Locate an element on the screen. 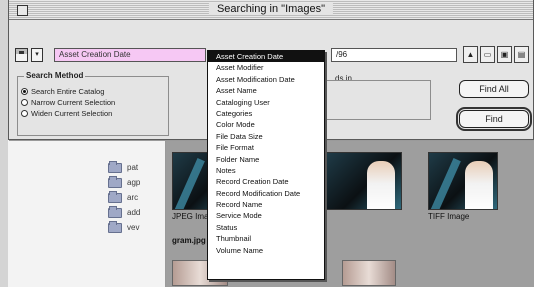  radio-label: Widen Current Selection is located at coordinates (72, 113).